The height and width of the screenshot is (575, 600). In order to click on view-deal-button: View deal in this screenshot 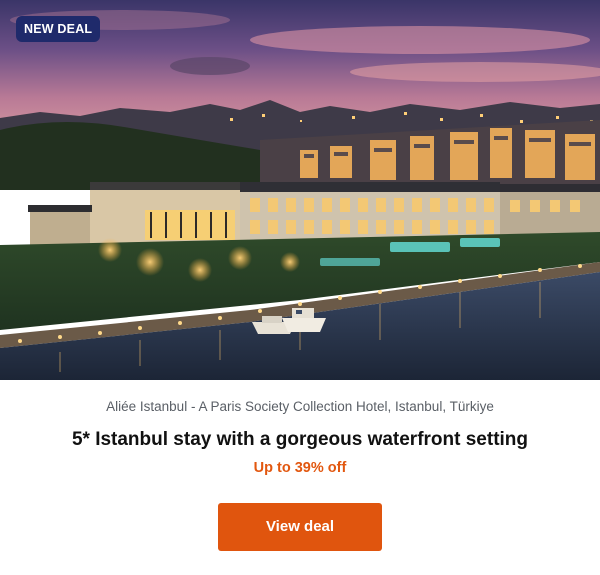, I will do `click(300, 527)`.